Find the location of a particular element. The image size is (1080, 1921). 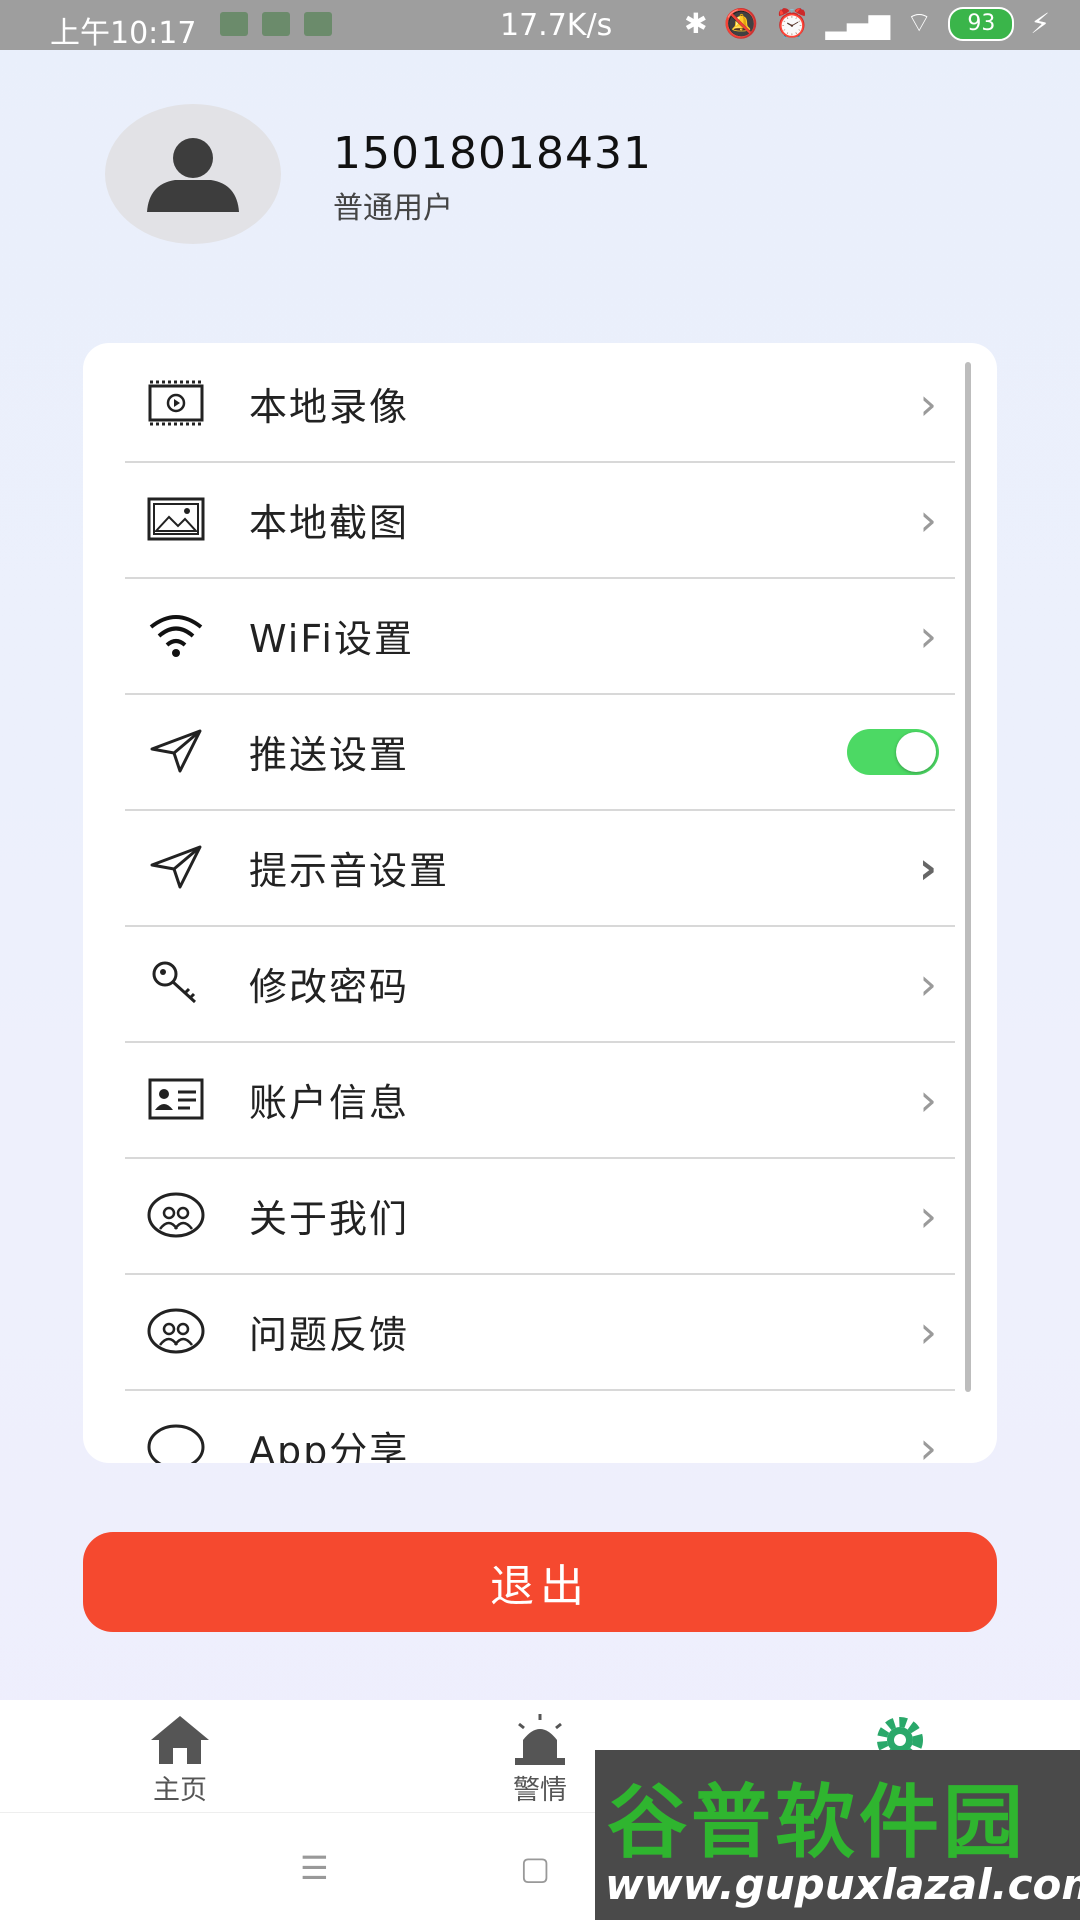

menu-item-wifi-settings: WiFi设置 › is located at coordinates (540, 636).